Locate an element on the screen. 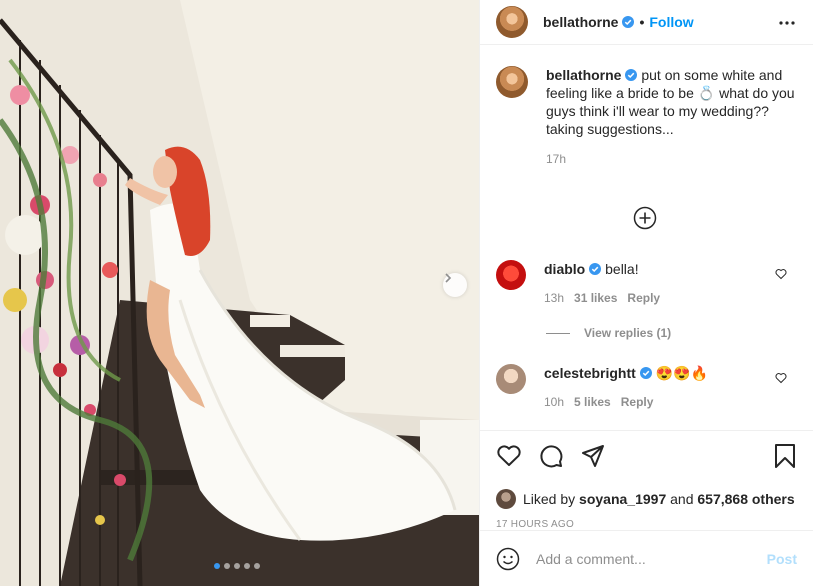  comment-username: diablo is located at coordinates (564, 269).